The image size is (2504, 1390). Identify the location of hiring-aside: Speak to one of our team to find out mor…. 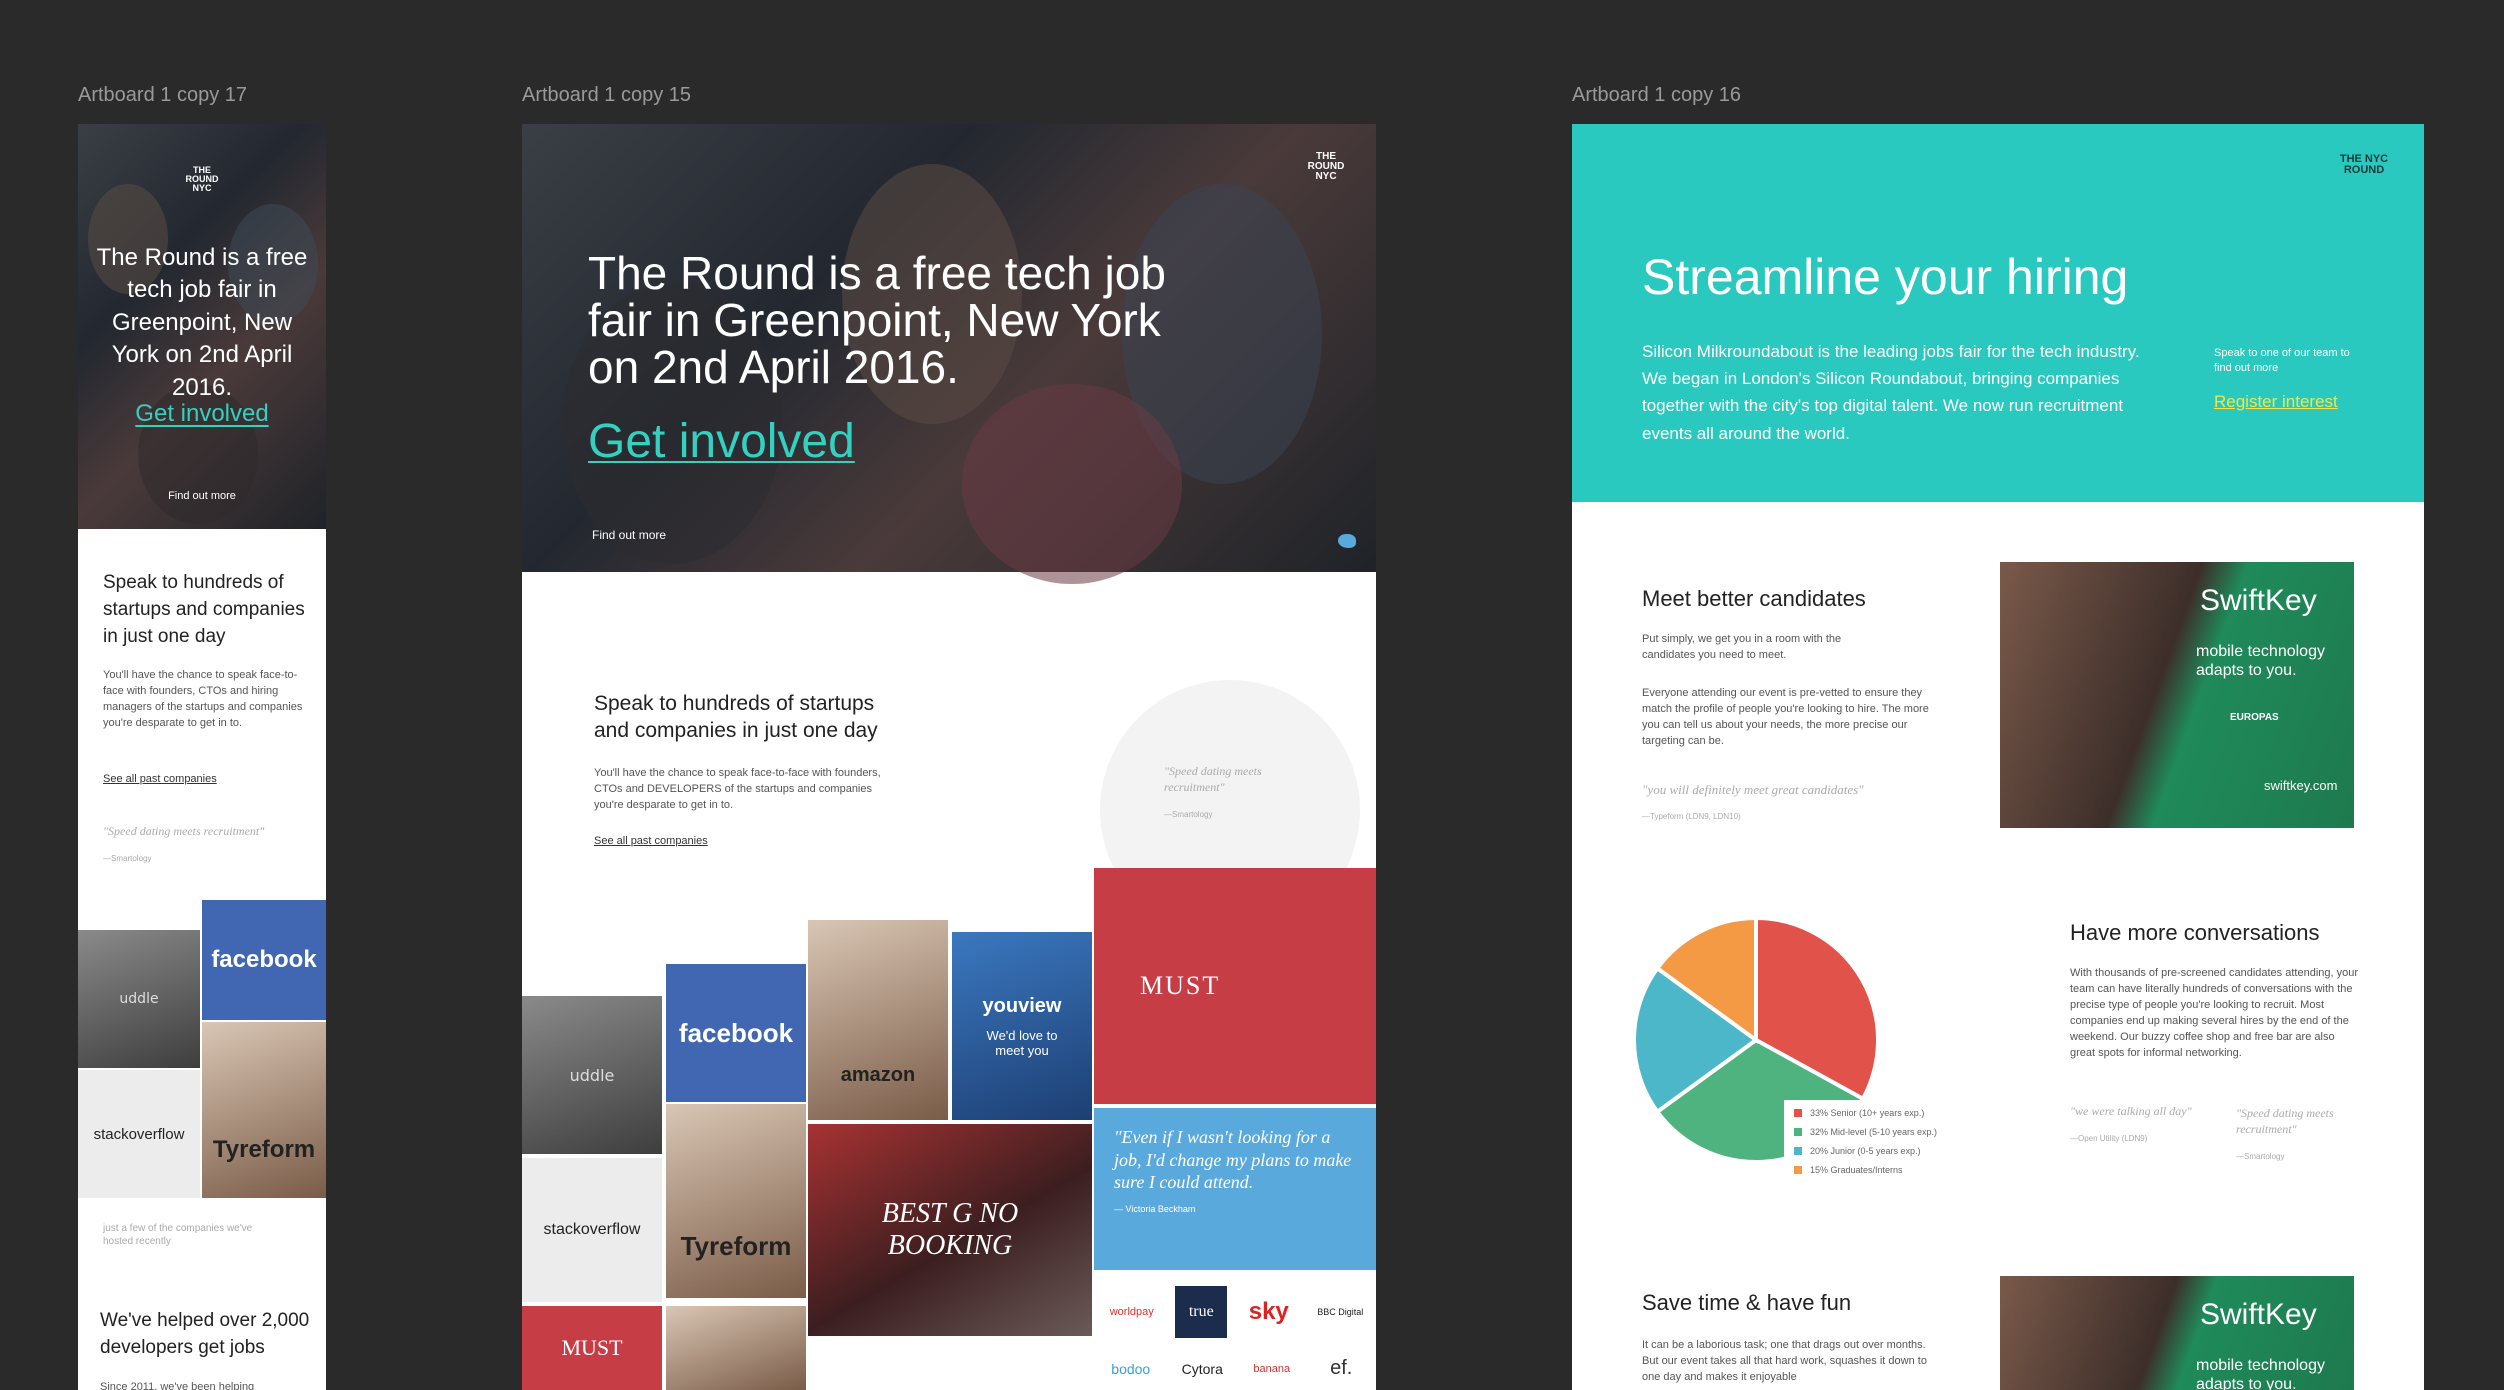
(2282, 361).